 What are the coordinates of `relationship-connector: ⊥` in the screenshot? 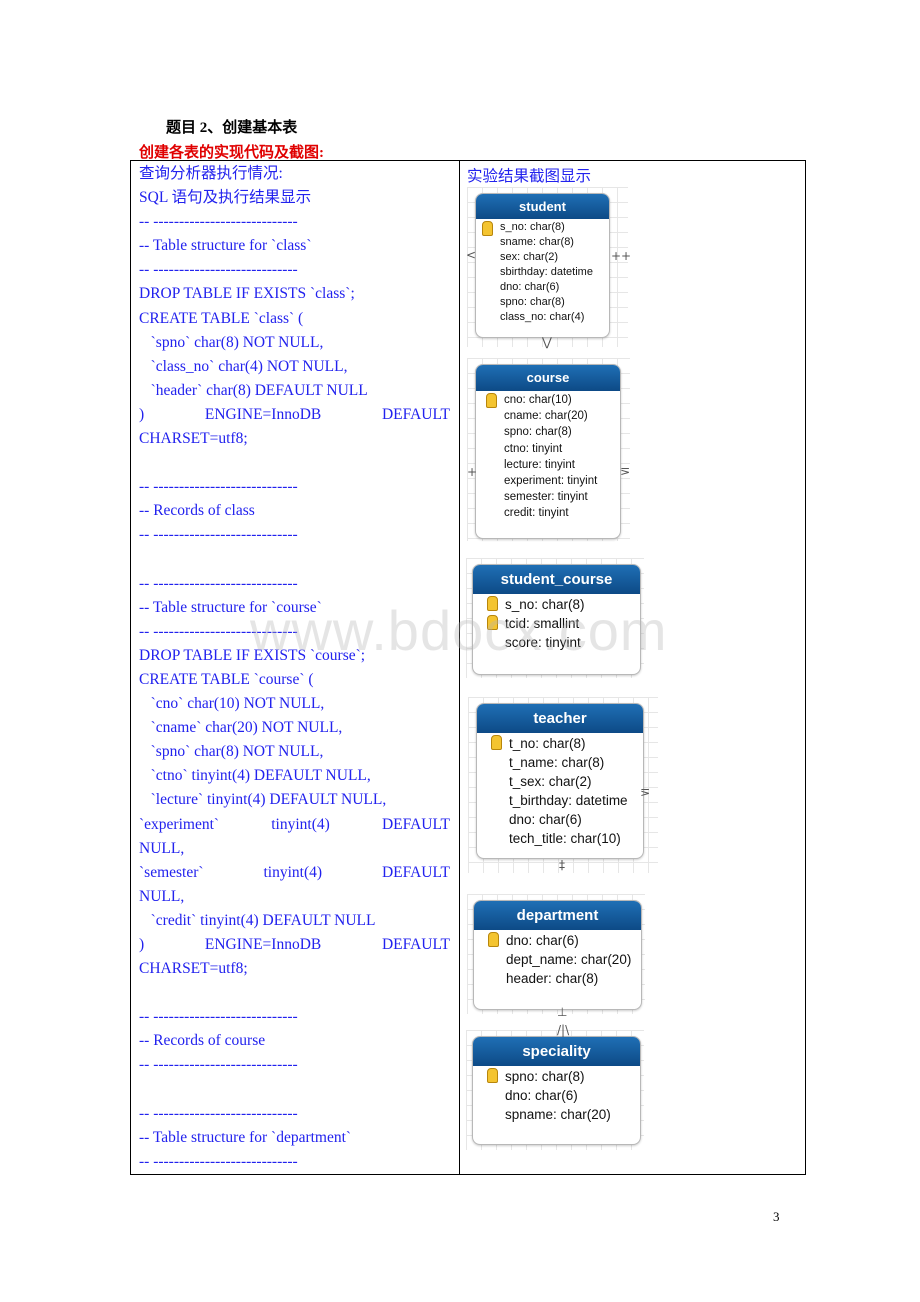 It's located at (562, 1012).